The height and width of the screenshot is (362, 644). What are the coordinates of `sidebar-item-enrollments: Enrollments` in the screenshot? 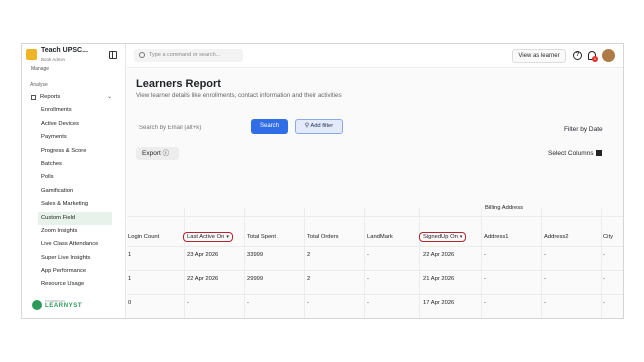 It's located at (74, 110).